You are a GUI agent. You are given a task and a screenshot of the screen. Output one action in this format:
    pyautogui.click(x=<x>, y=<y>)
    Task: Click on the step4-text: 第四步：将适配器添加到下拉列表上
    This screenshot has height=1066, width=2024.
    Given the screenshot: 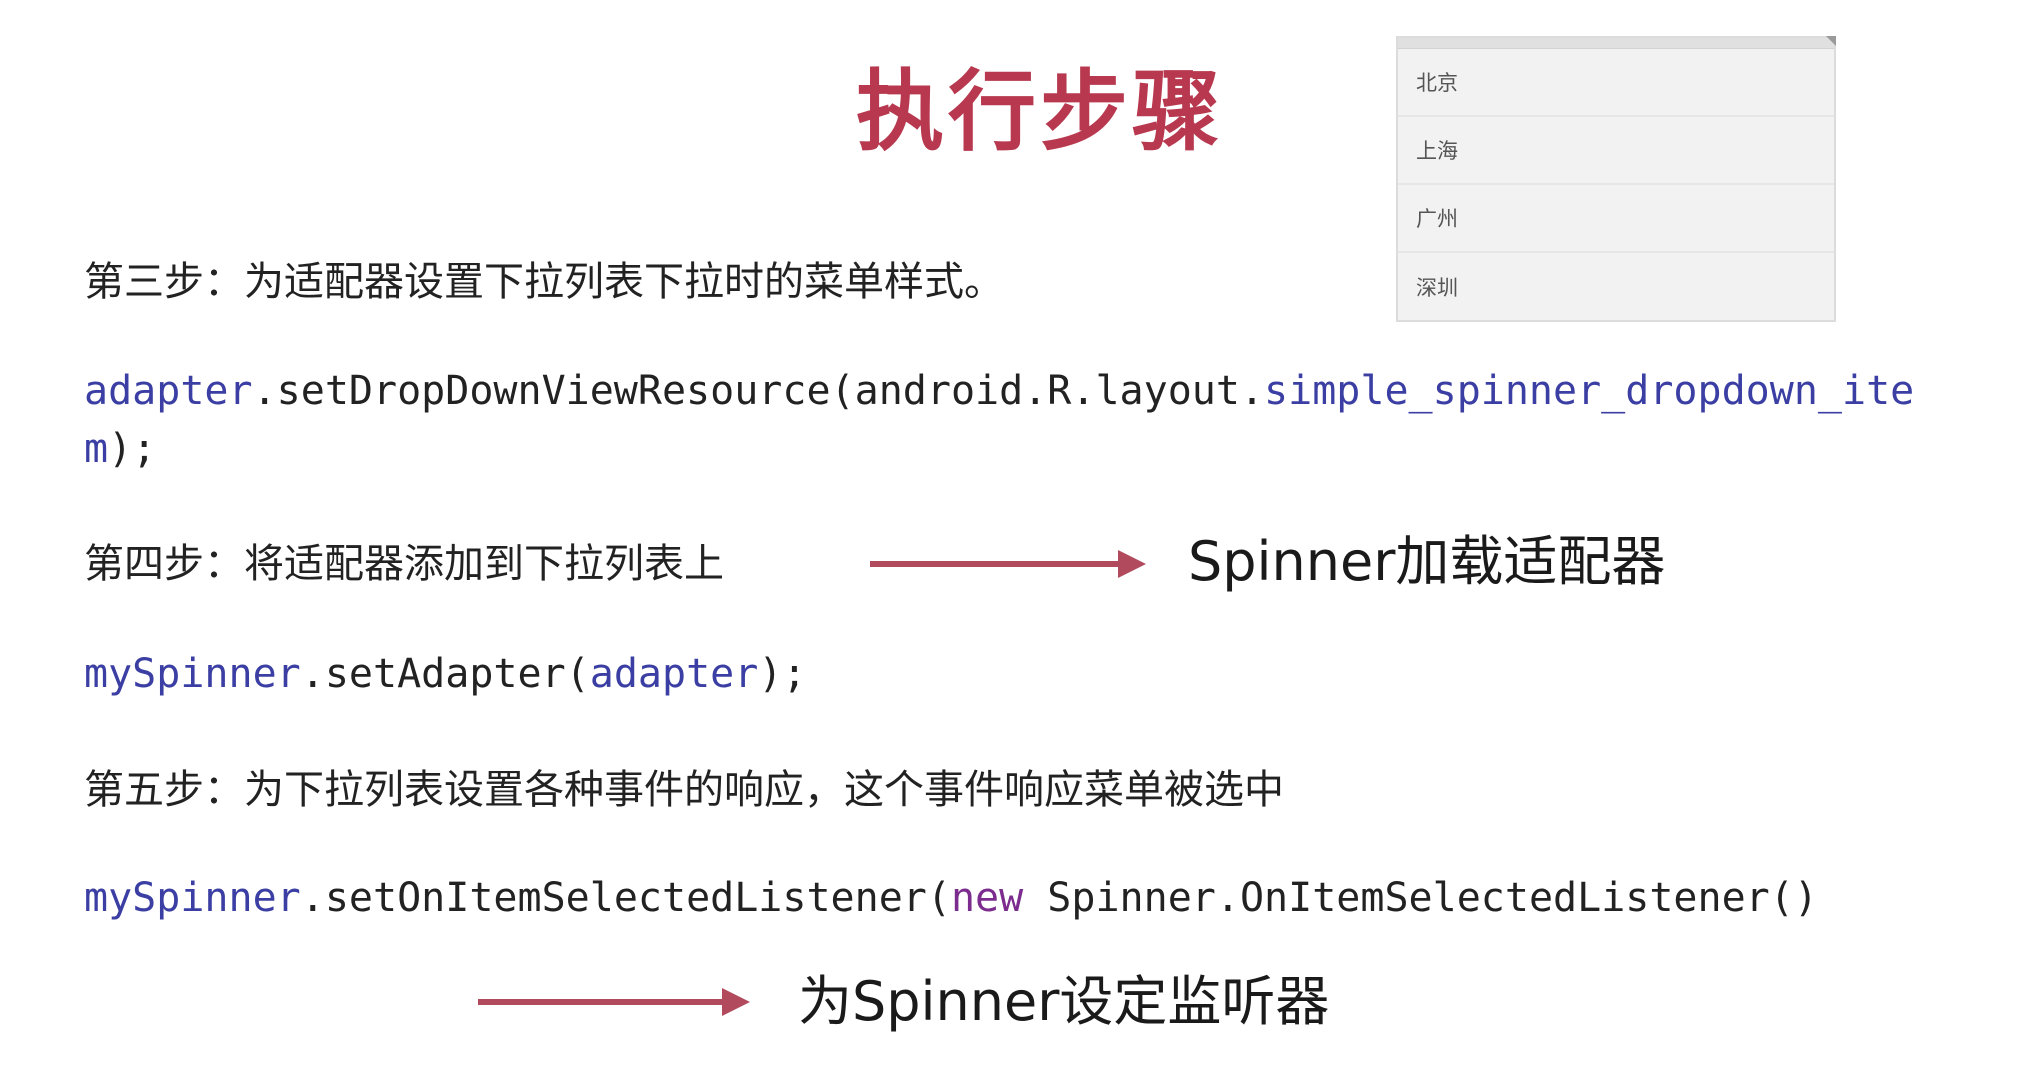 What is the action you would take?
    pyautogui.click(x=404, y=564)
    